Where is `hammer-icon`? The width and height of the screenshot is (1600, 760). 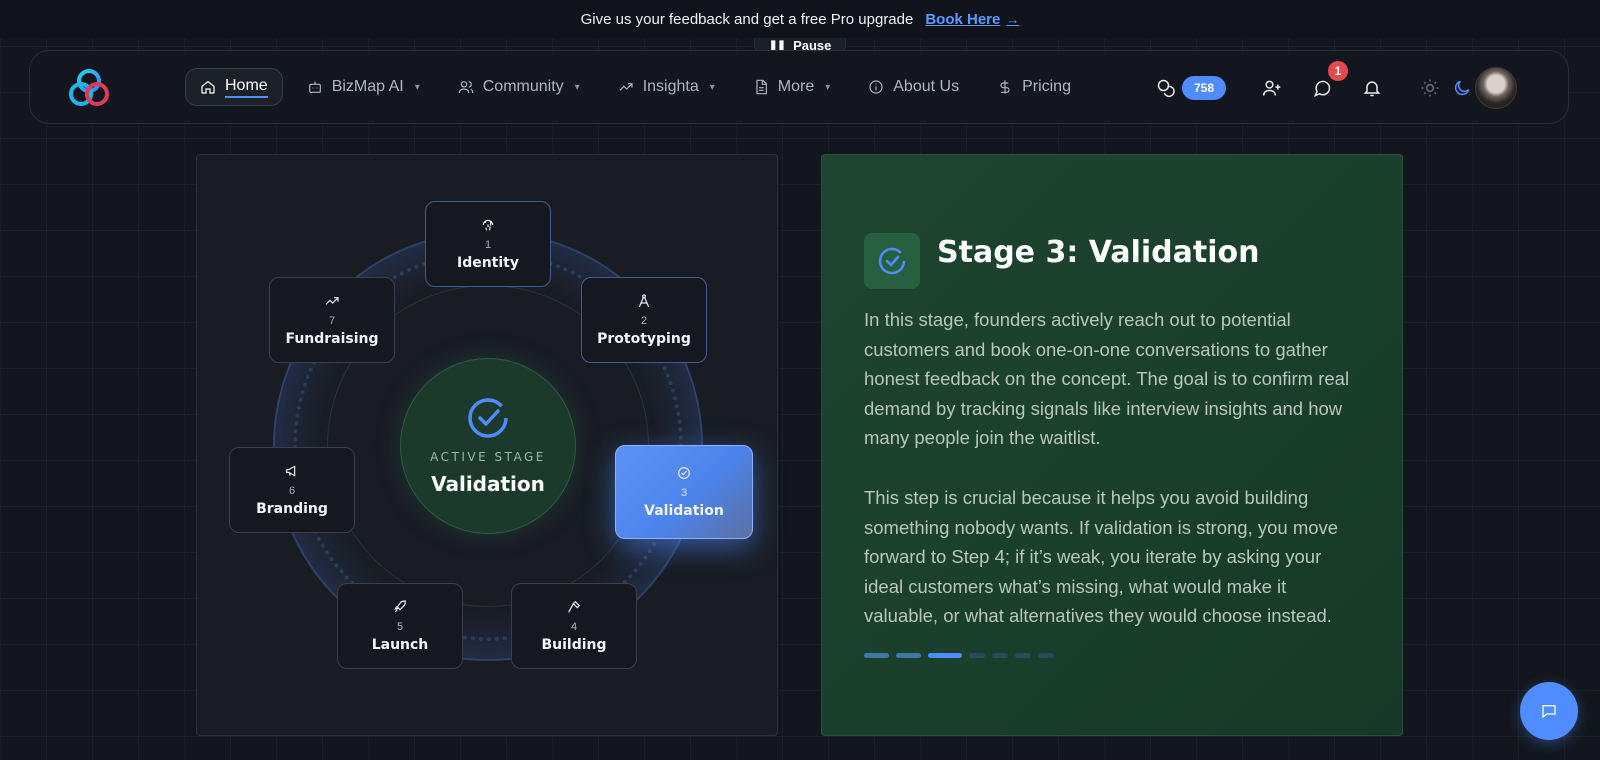 hammer-icon is located at coordinates (574, 606).